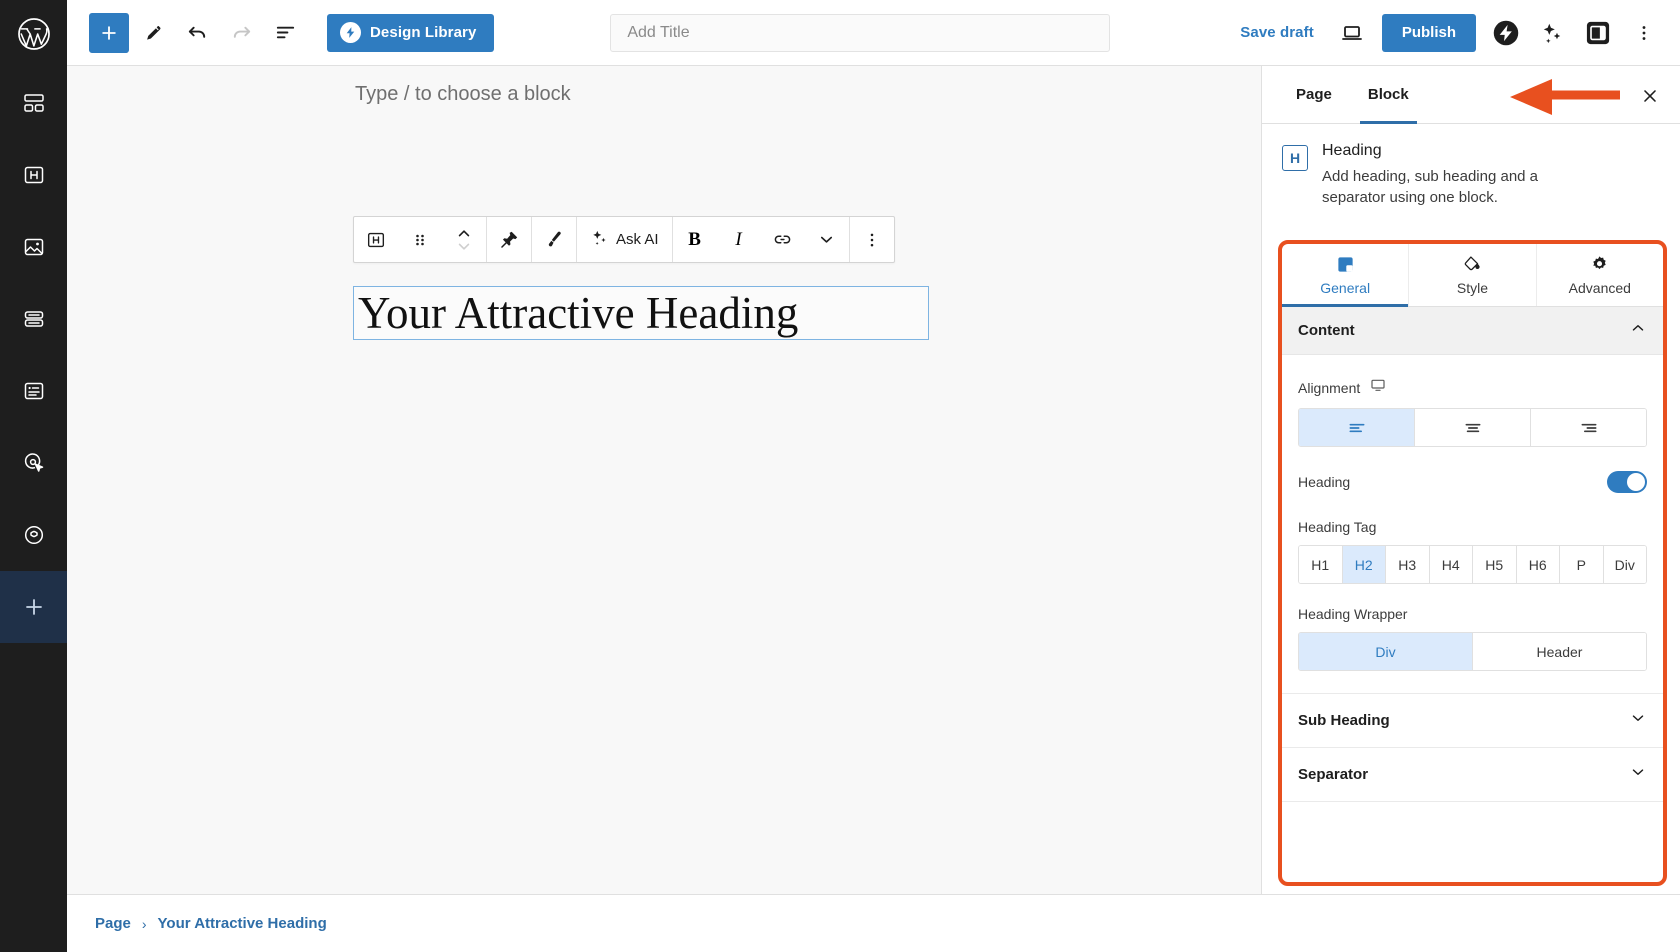  I want to click on settings-gear-icon, so click(34, 535).